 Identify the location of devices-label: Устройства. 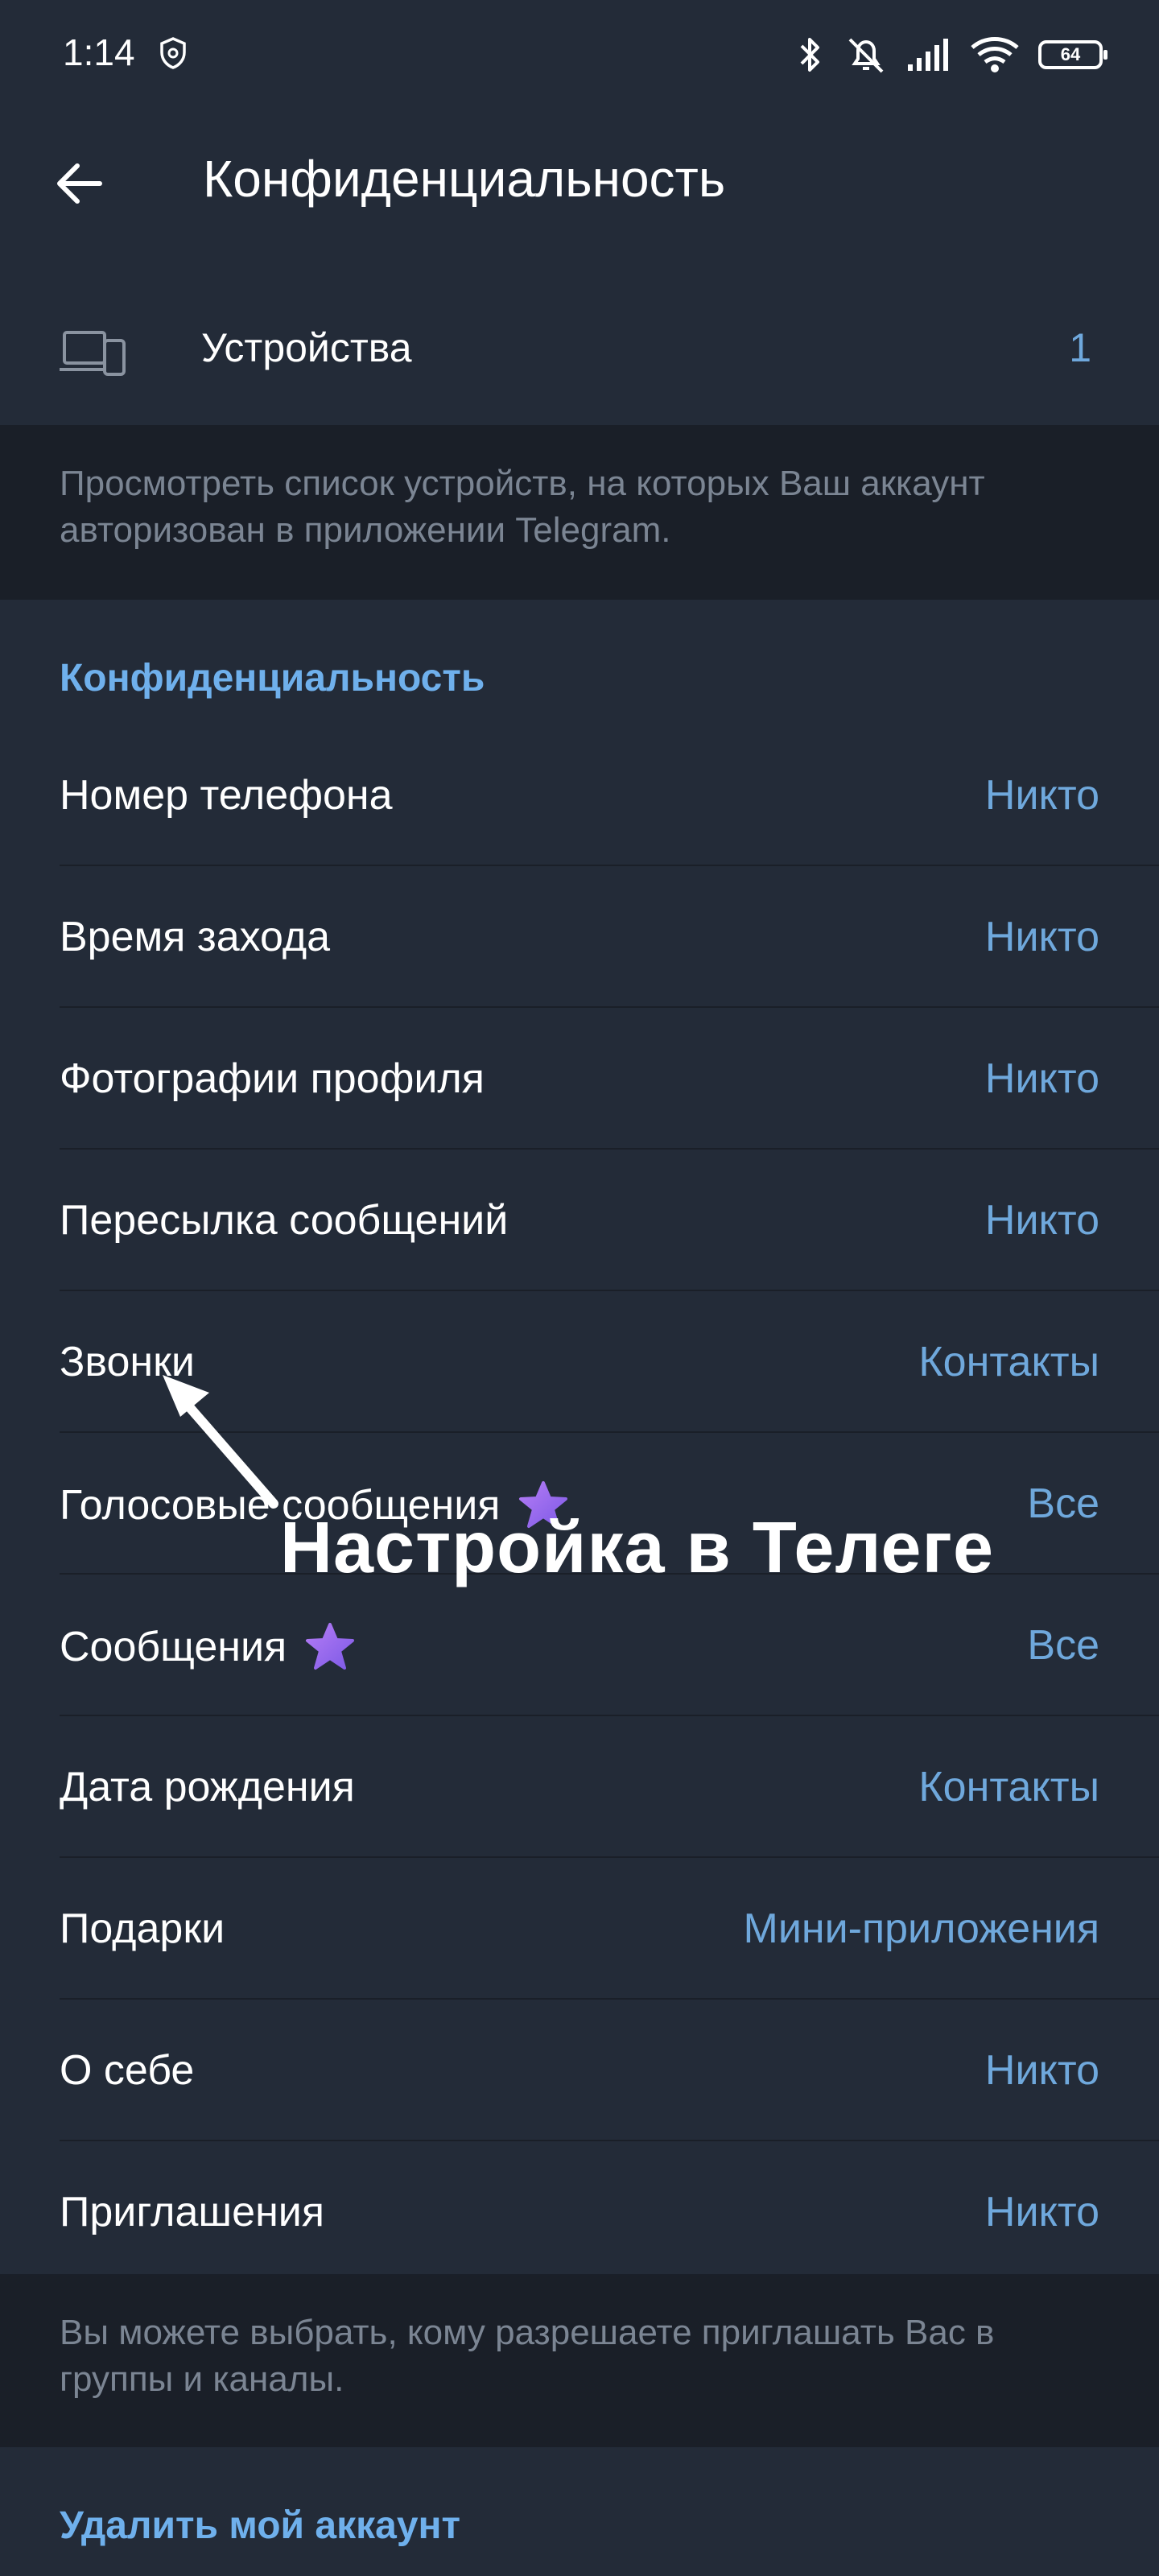
(306, 347).